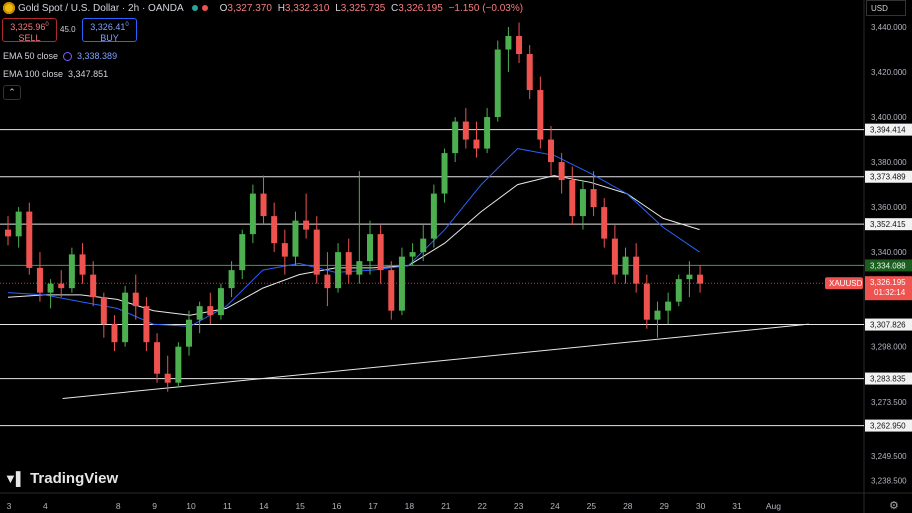 The image size is (912, 513). What do you see at coordinates (889, 456) in the screenshot?
I see `y-tick-label: 3,249.500` at bounding box center [889, 456].